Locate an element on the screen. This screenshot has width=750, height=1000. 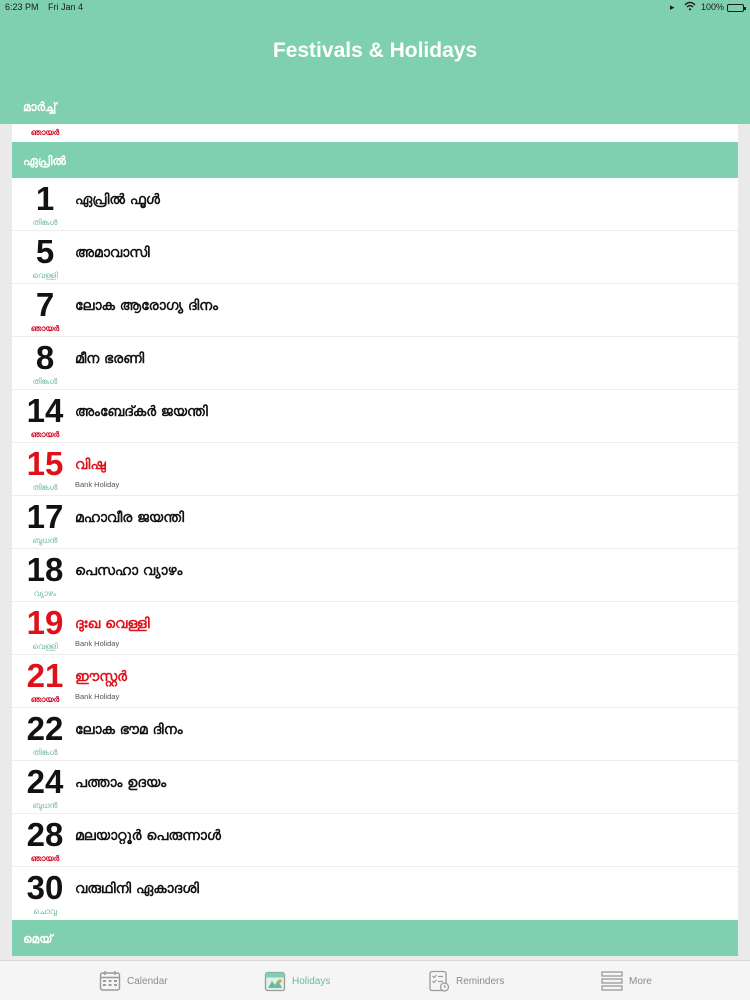
list-item: 5 വെള്ളി അമാവാസി is located at coordinates (375, 257).